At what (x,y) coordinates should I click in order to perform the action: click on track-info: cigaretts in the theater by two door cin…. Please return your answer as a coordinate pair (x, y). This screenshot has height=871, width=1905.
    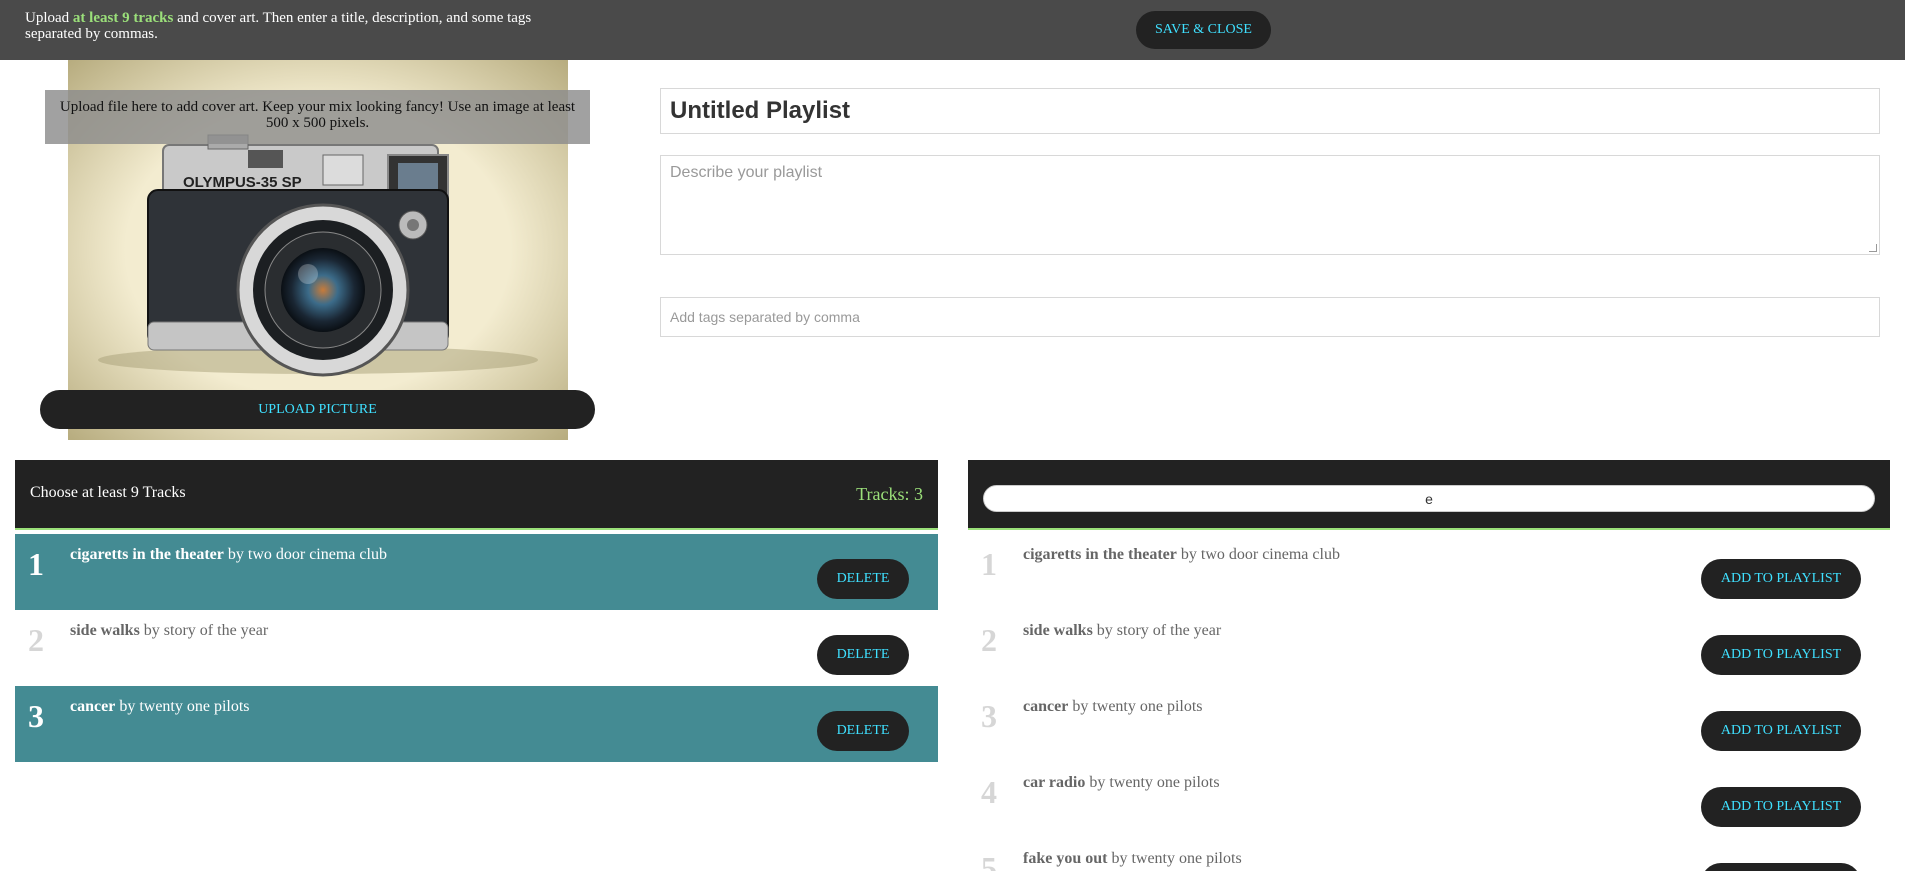
    Looking at the image, I should click on (228, 555).